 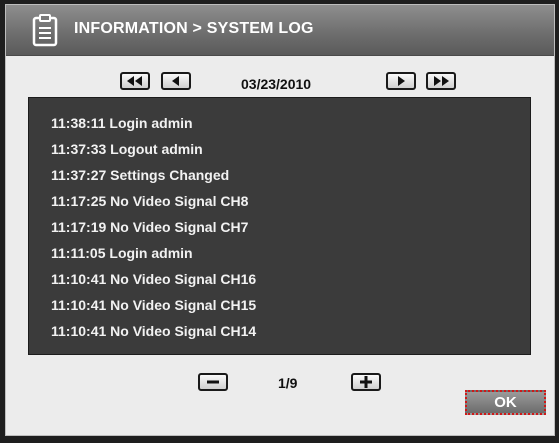 I want to click on prev-date-button, so click(x=176, y=81).